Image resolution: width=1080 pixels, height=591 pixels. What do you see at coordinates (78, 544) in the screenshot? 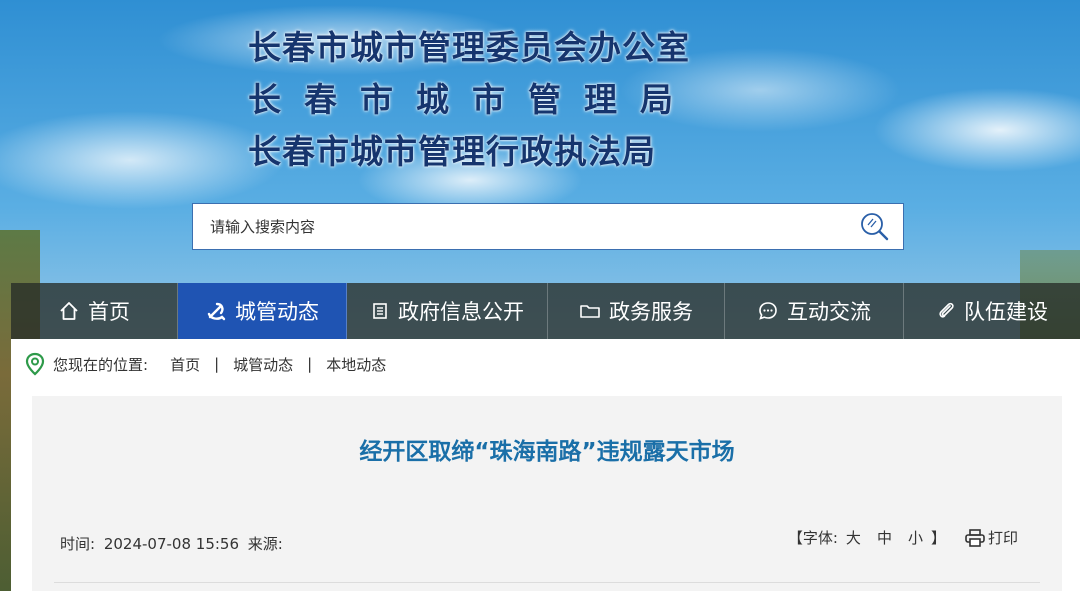
I see `time-label: 时间:` at bounding box center [78, 544].